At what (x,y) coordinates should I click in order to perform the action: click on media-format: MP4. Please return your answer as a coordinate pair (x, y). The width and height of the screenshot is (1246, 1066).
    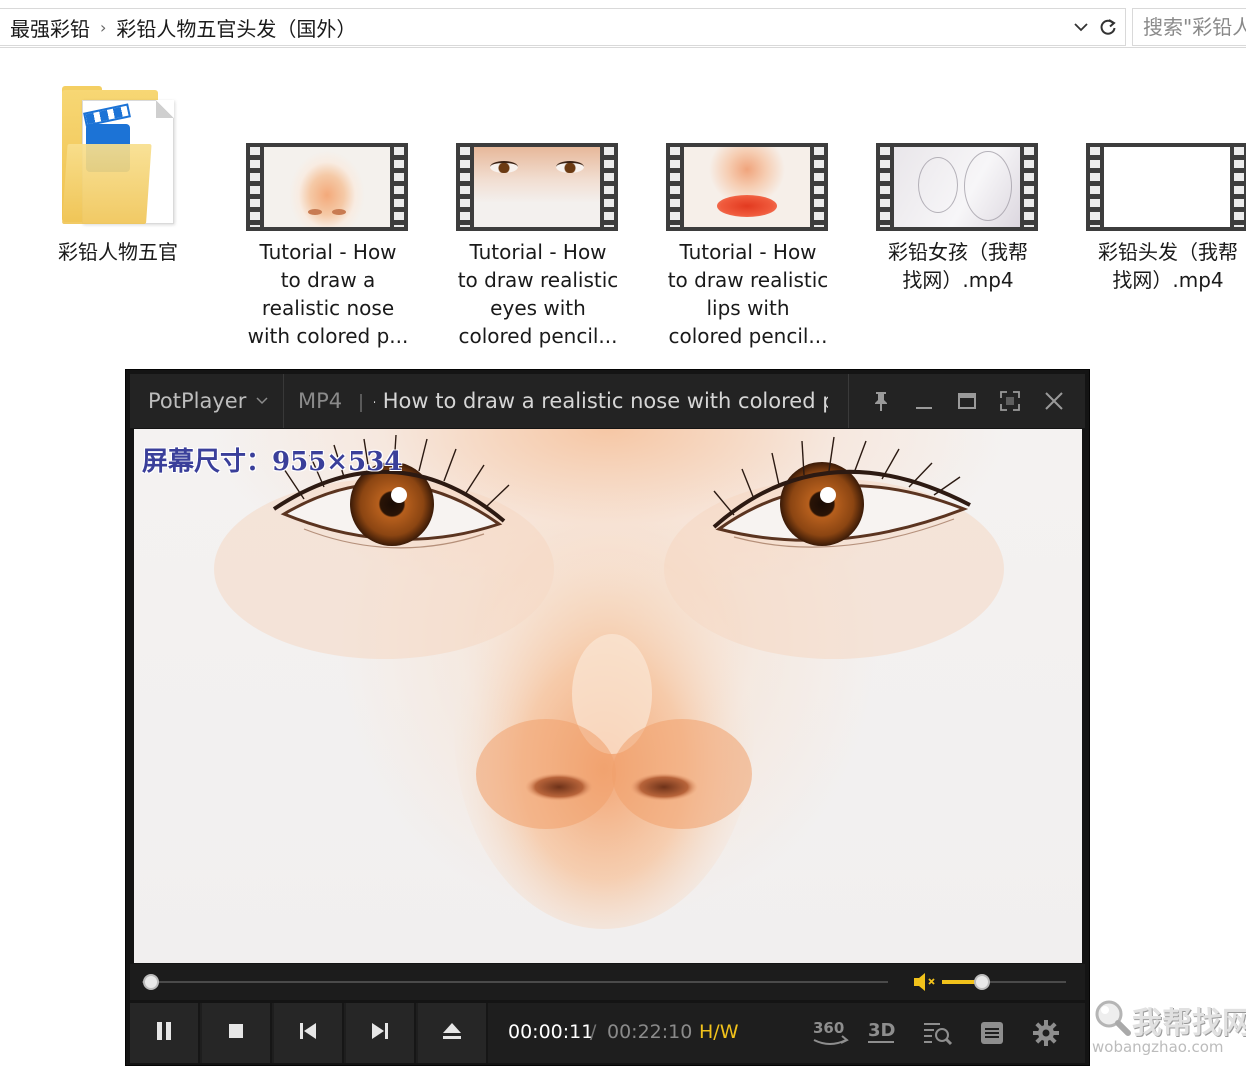
    Looking at the image, I should click on (320, 401).